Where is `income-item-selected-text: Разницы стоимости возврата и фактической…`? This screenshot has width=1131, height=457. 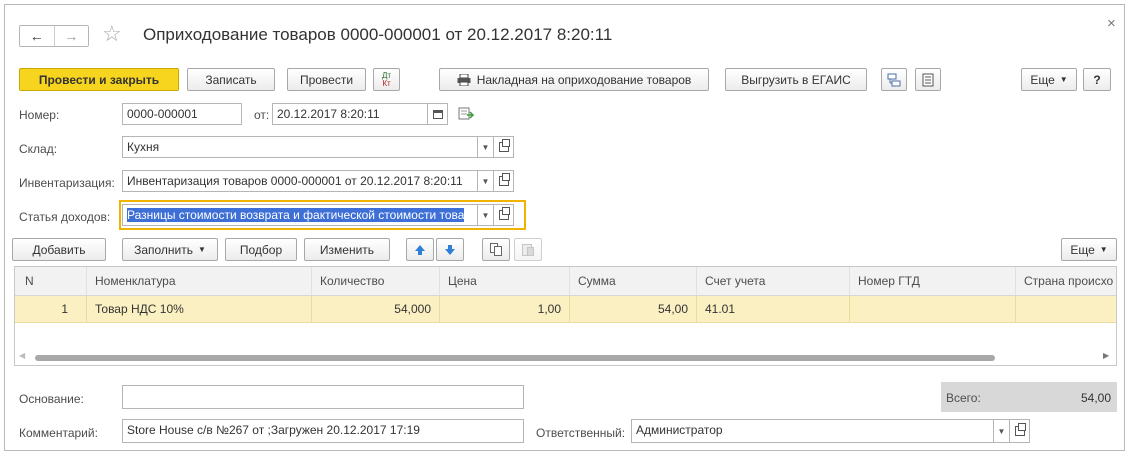
income-item-selected-text: Разницы стоимости возврата и фактической… is located at coordinates (296, 215).